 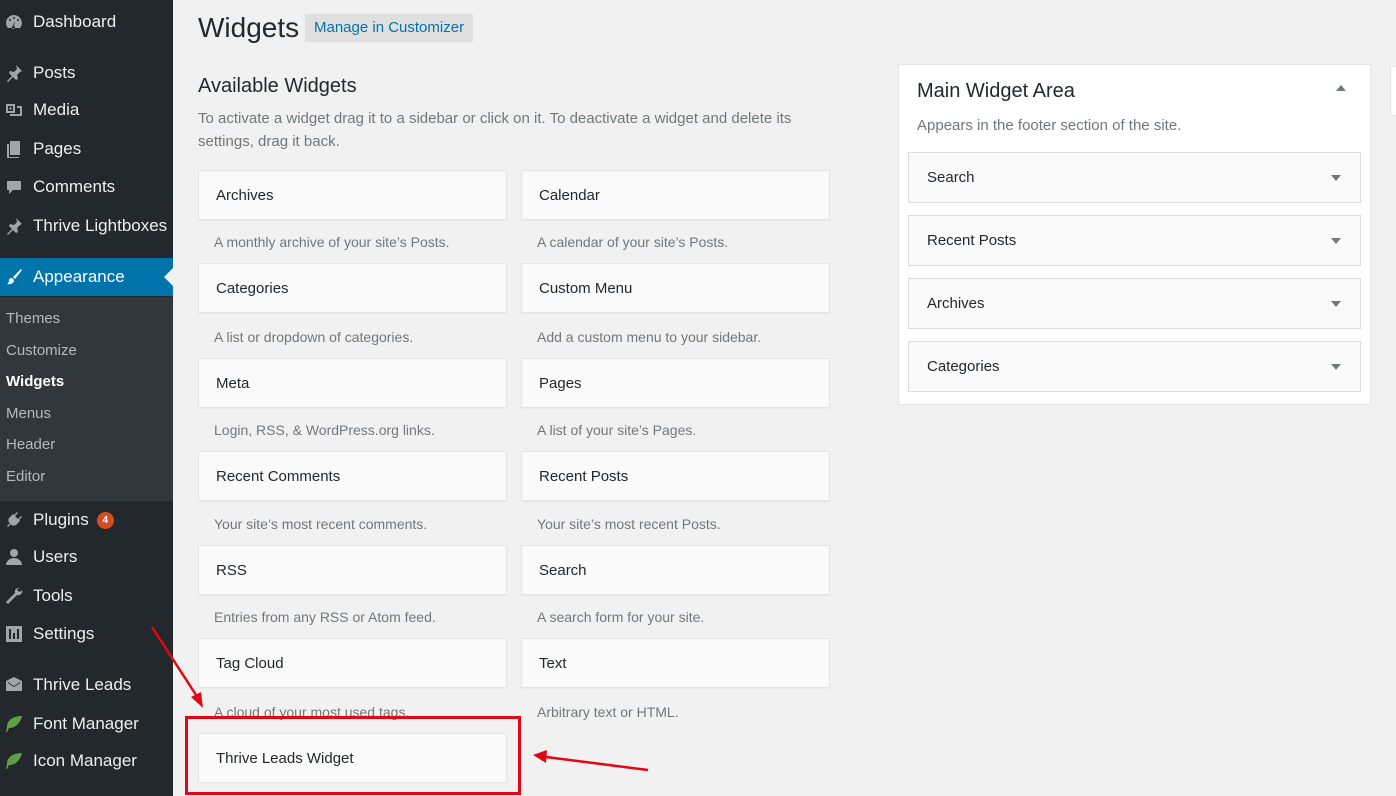 What do you see at coordinates (14, 685) in the screenshot?
I see `envelope-icon` at bounding box center [14, 685].